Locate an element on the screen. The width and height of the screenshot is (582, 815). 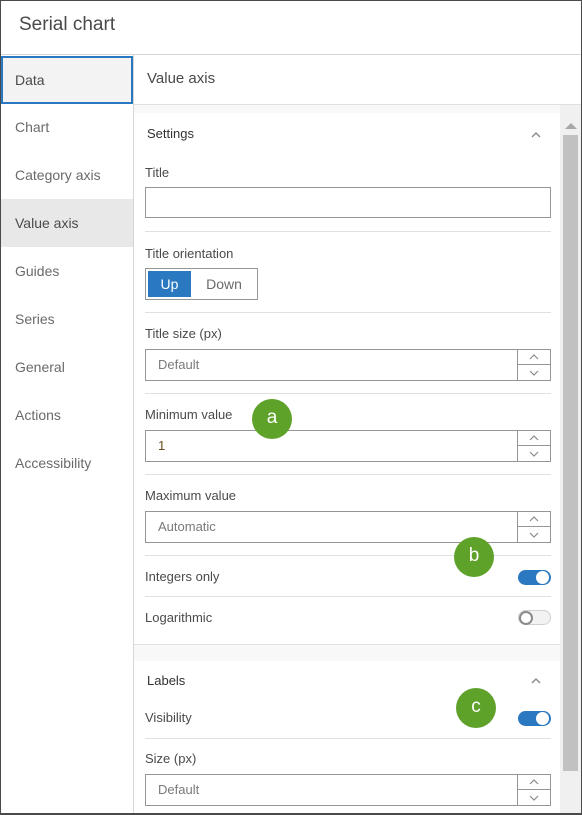
integers-only-toggle is located at coordinates (534, 577).